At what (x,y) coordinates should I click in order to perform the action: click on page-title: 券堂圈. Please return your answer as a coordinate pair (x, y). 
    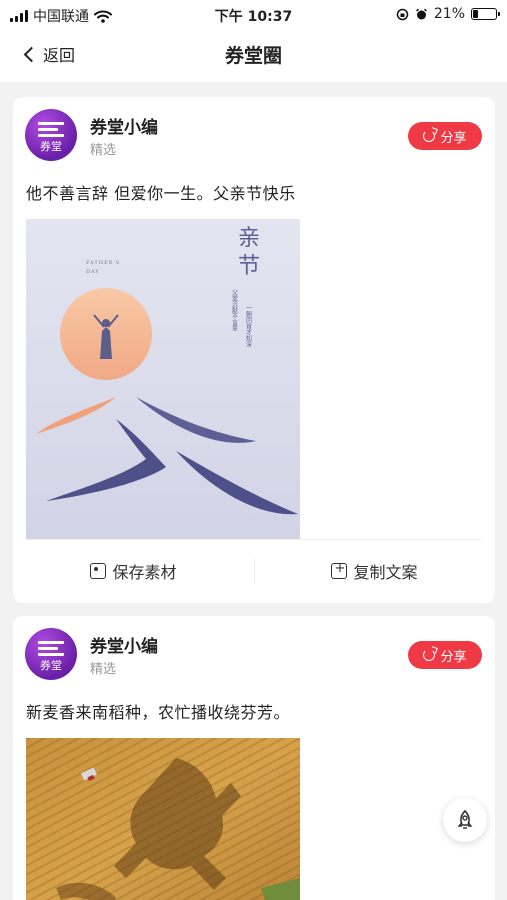
    Looking at the image, I should click on (253, 56).